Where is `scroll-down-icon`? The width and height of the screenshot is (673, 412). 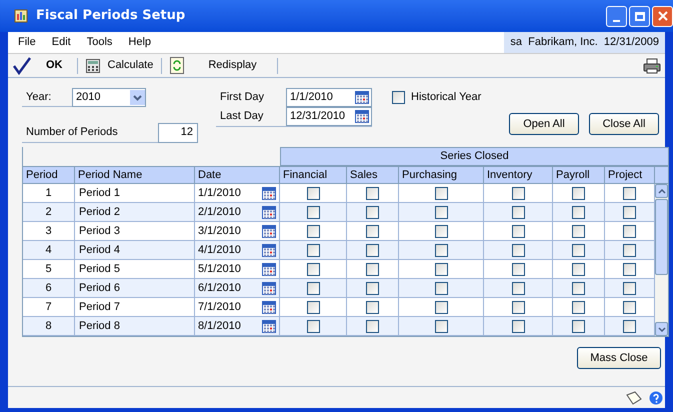
scroll-down-icon is located at coordinates (662, 329).